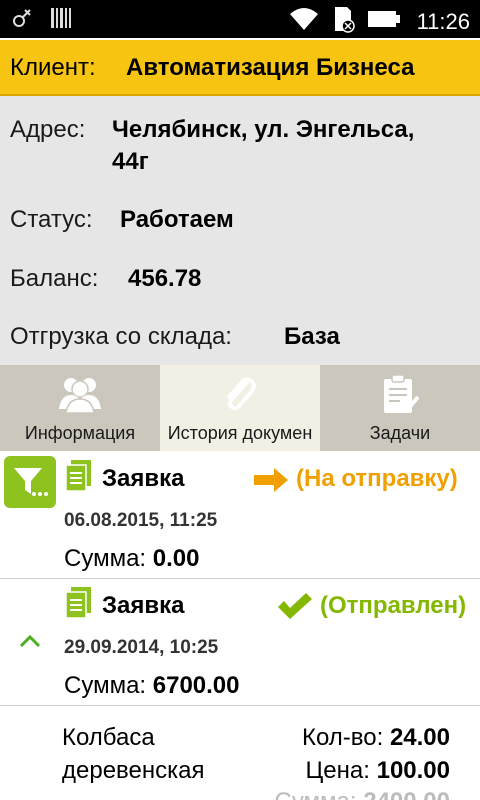 The image size is (480, 800). I want to click on address-value-line1: Челябинск, ул. Энгельса,, so click(263, 129).